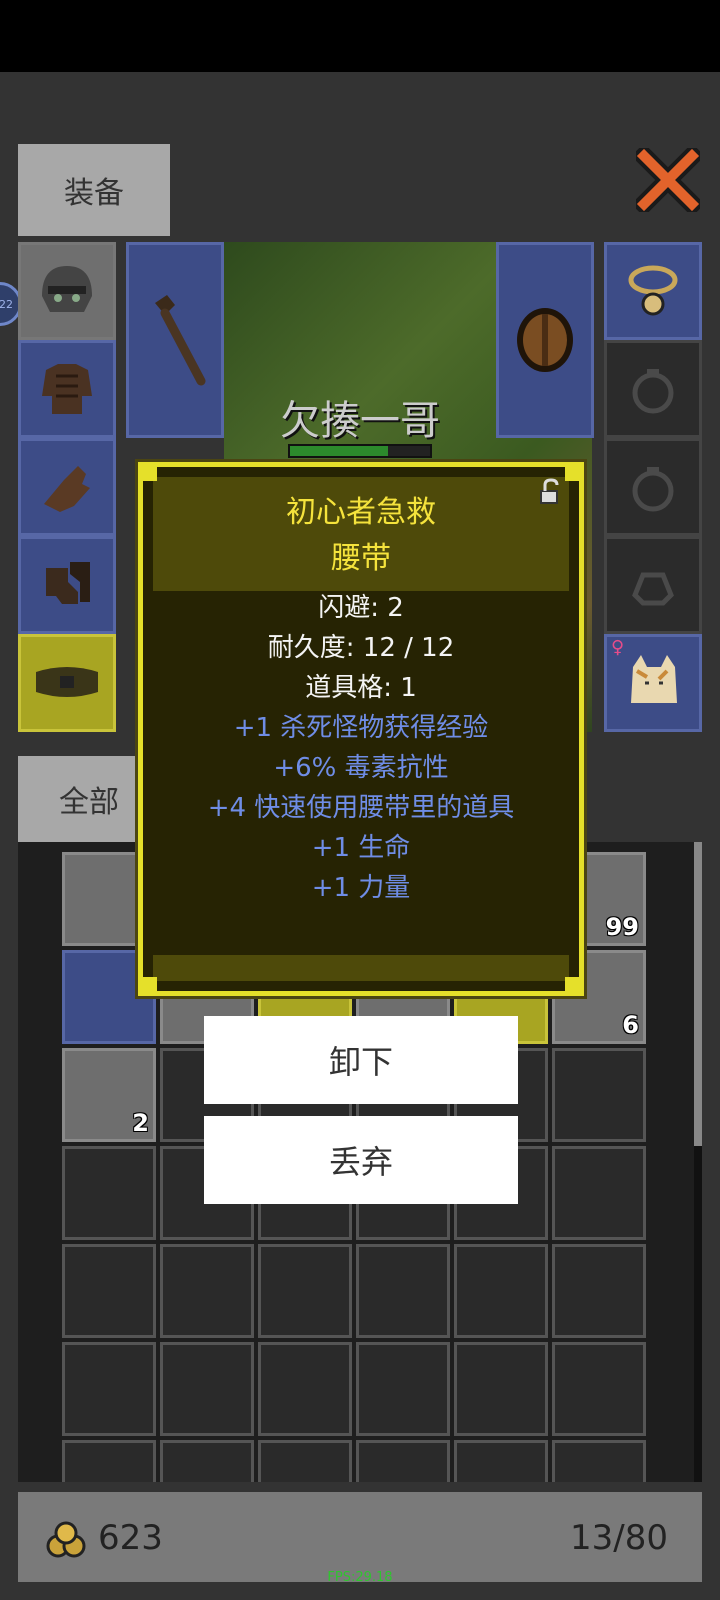  I want to click on slot-pet-equipped: ♀, so click(653, 683).